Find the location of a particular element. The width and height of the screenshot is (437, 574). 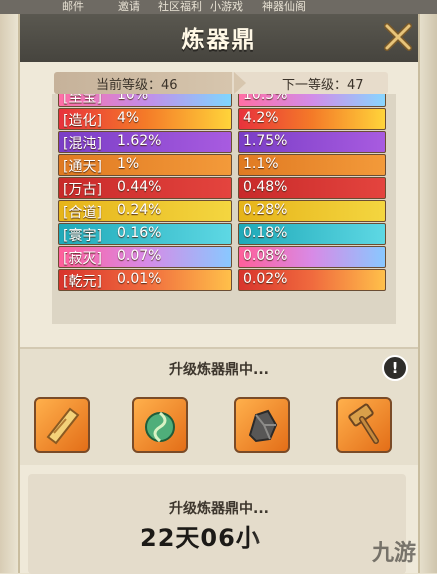

level-bar: 当前等级：46 下一等级：47 is located at coordinates (221, 83).